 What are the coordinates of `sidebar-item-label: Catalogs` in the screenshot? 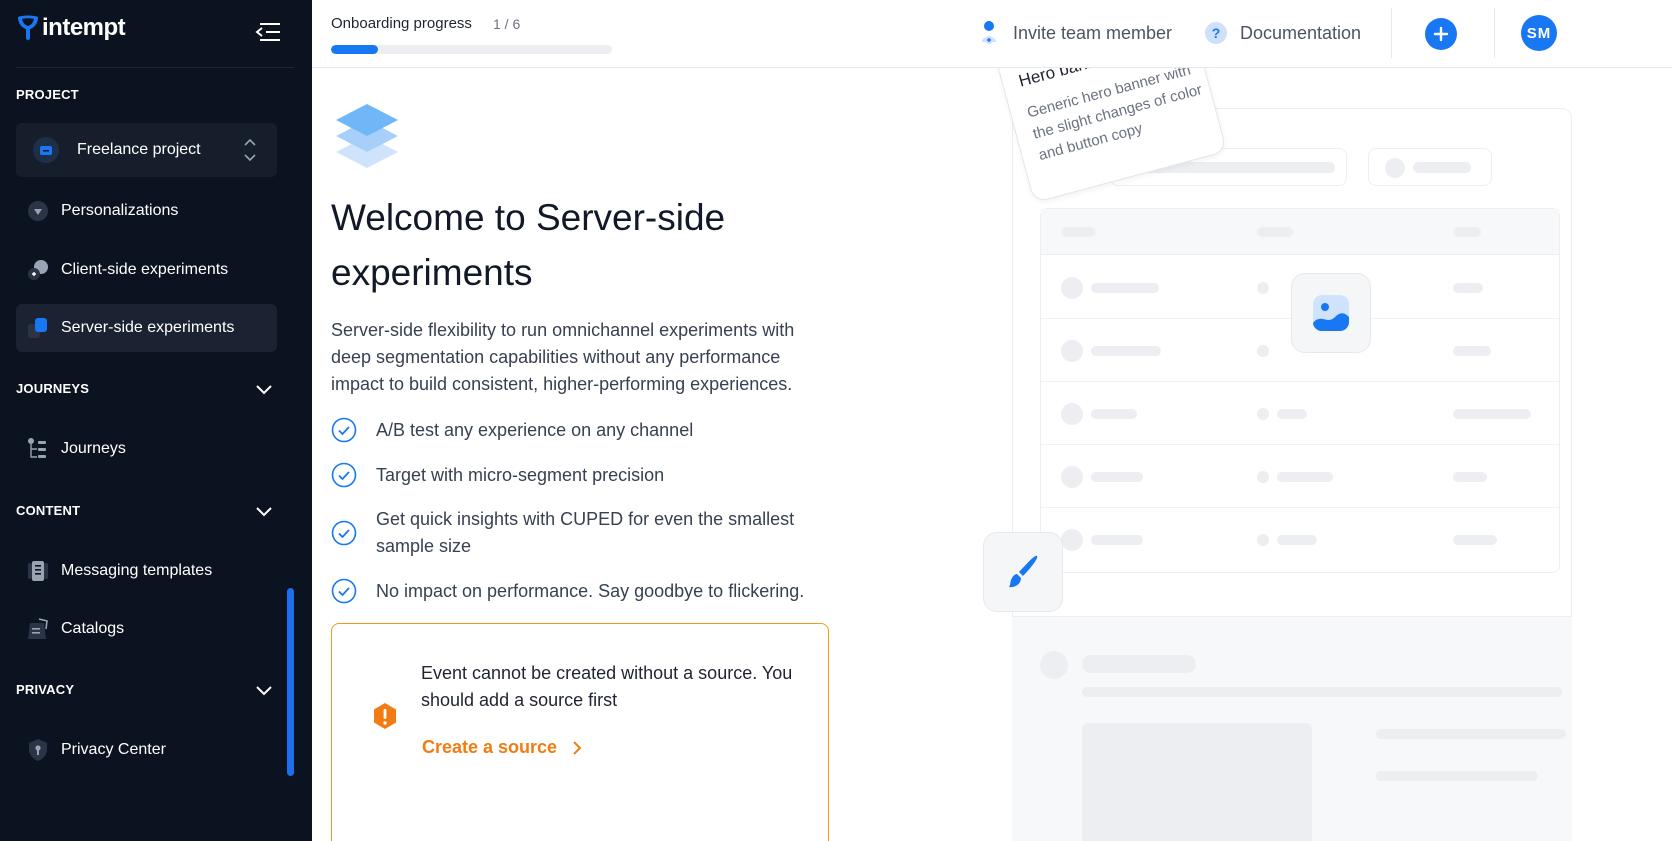 It's located at (93, 628).